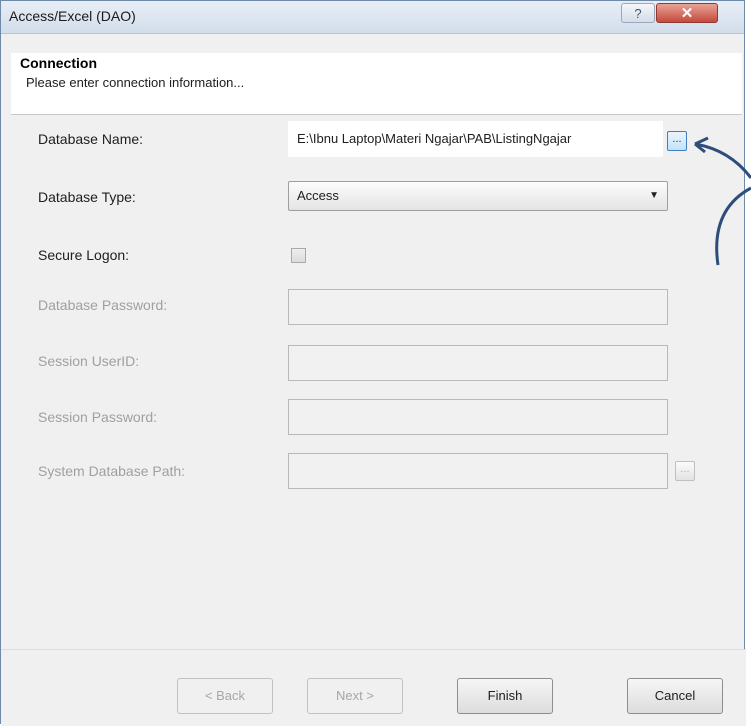 The image size is (751, 728). What do you see at coordinates (654, 195) in the screenshot?
I see `chevron-down-icon: ▼` at bounding box center [654, 195].